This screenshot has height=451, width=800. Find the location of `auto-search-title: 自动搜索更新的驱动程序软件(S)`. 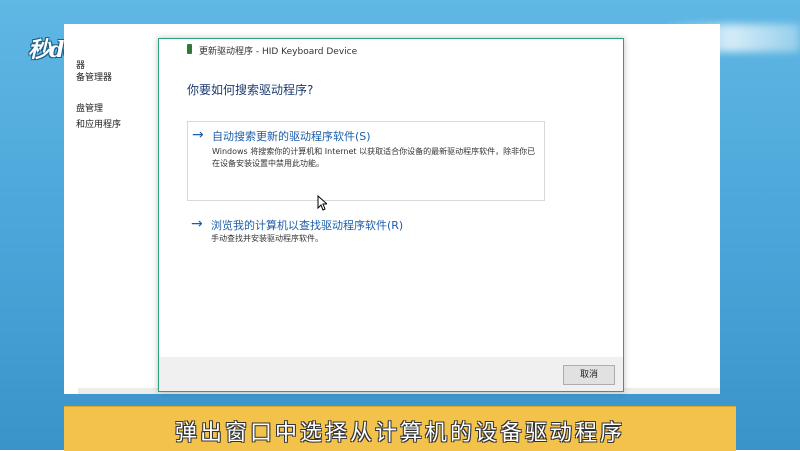

auto-search-title: 自动搜索更新的驱动程序软件(S) is located at coordinates (291, 136).